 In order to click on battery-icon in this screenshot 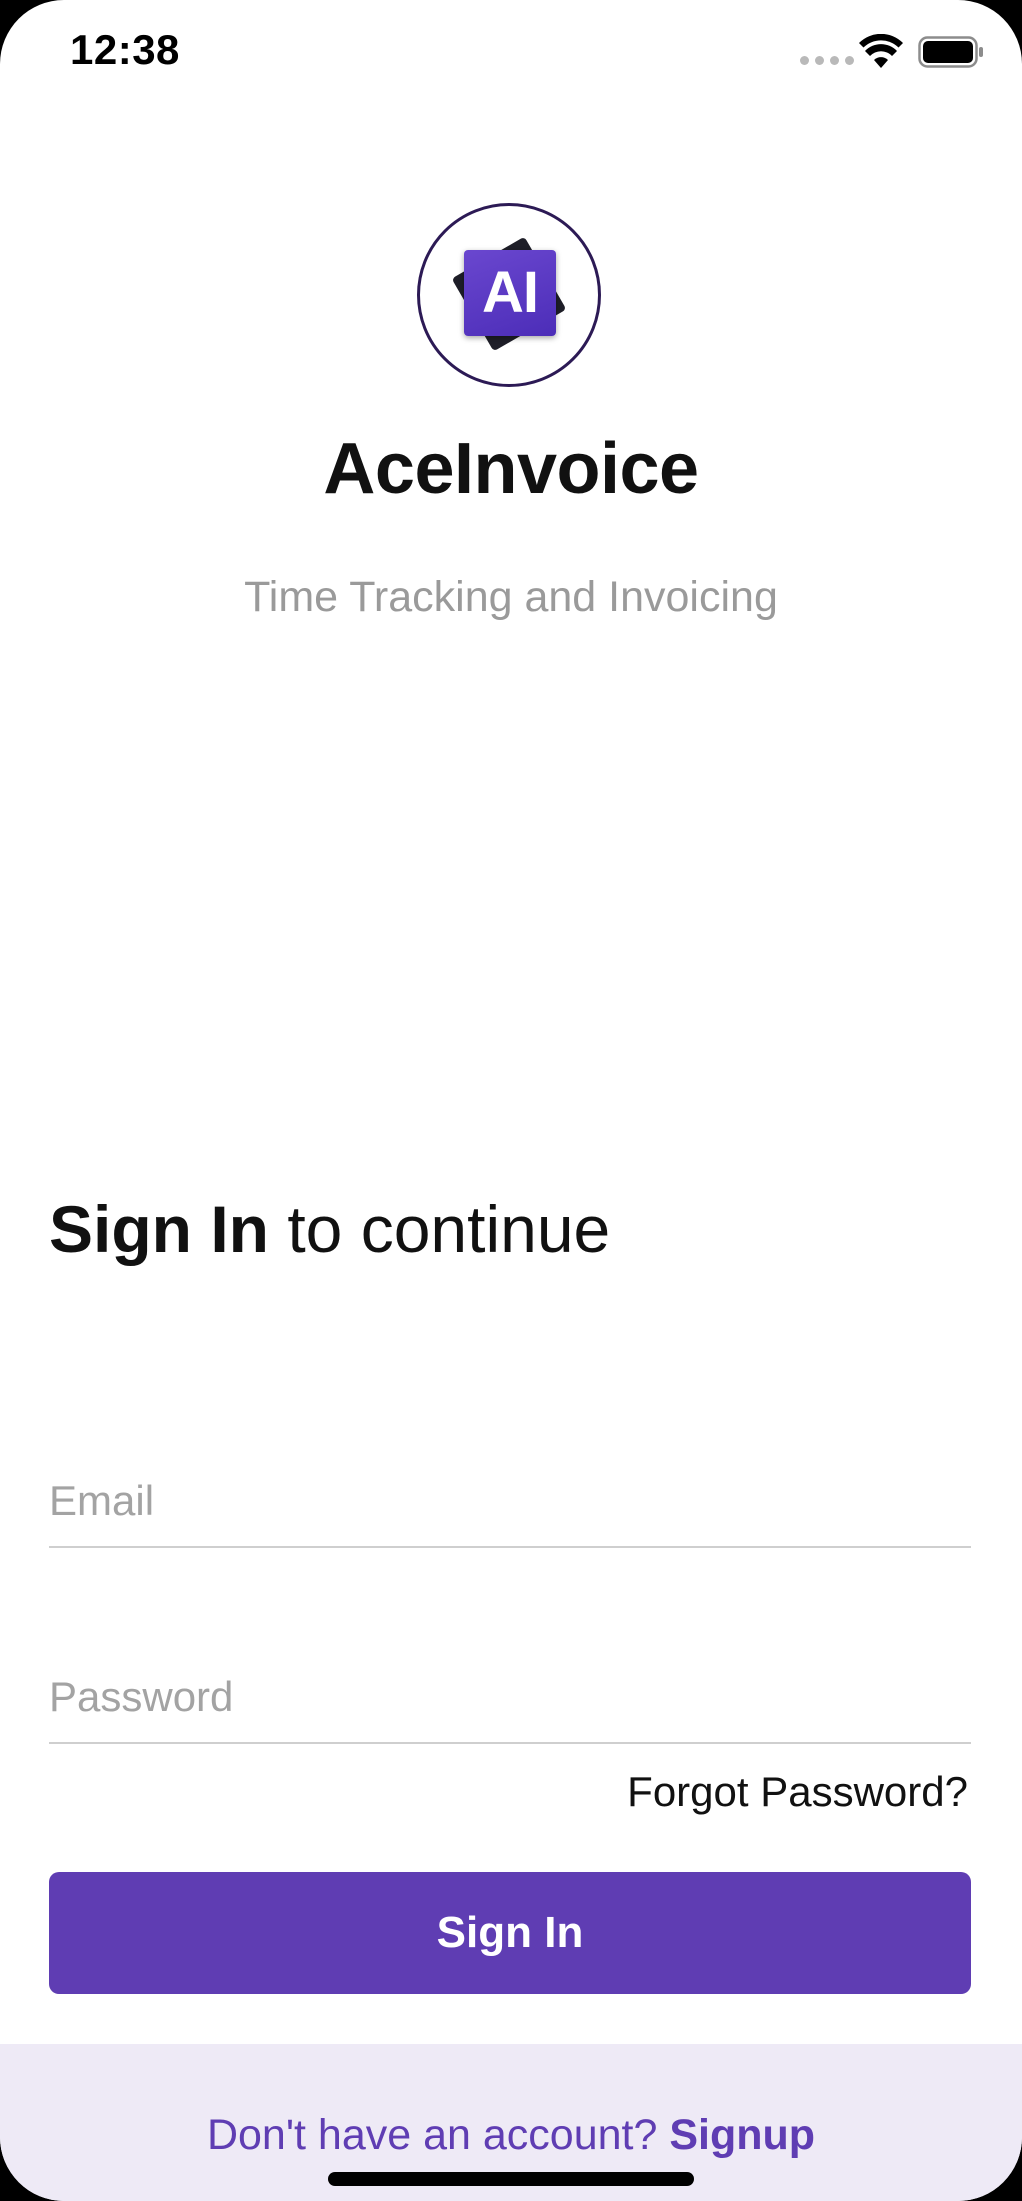, I will do `click(950, 52)`.